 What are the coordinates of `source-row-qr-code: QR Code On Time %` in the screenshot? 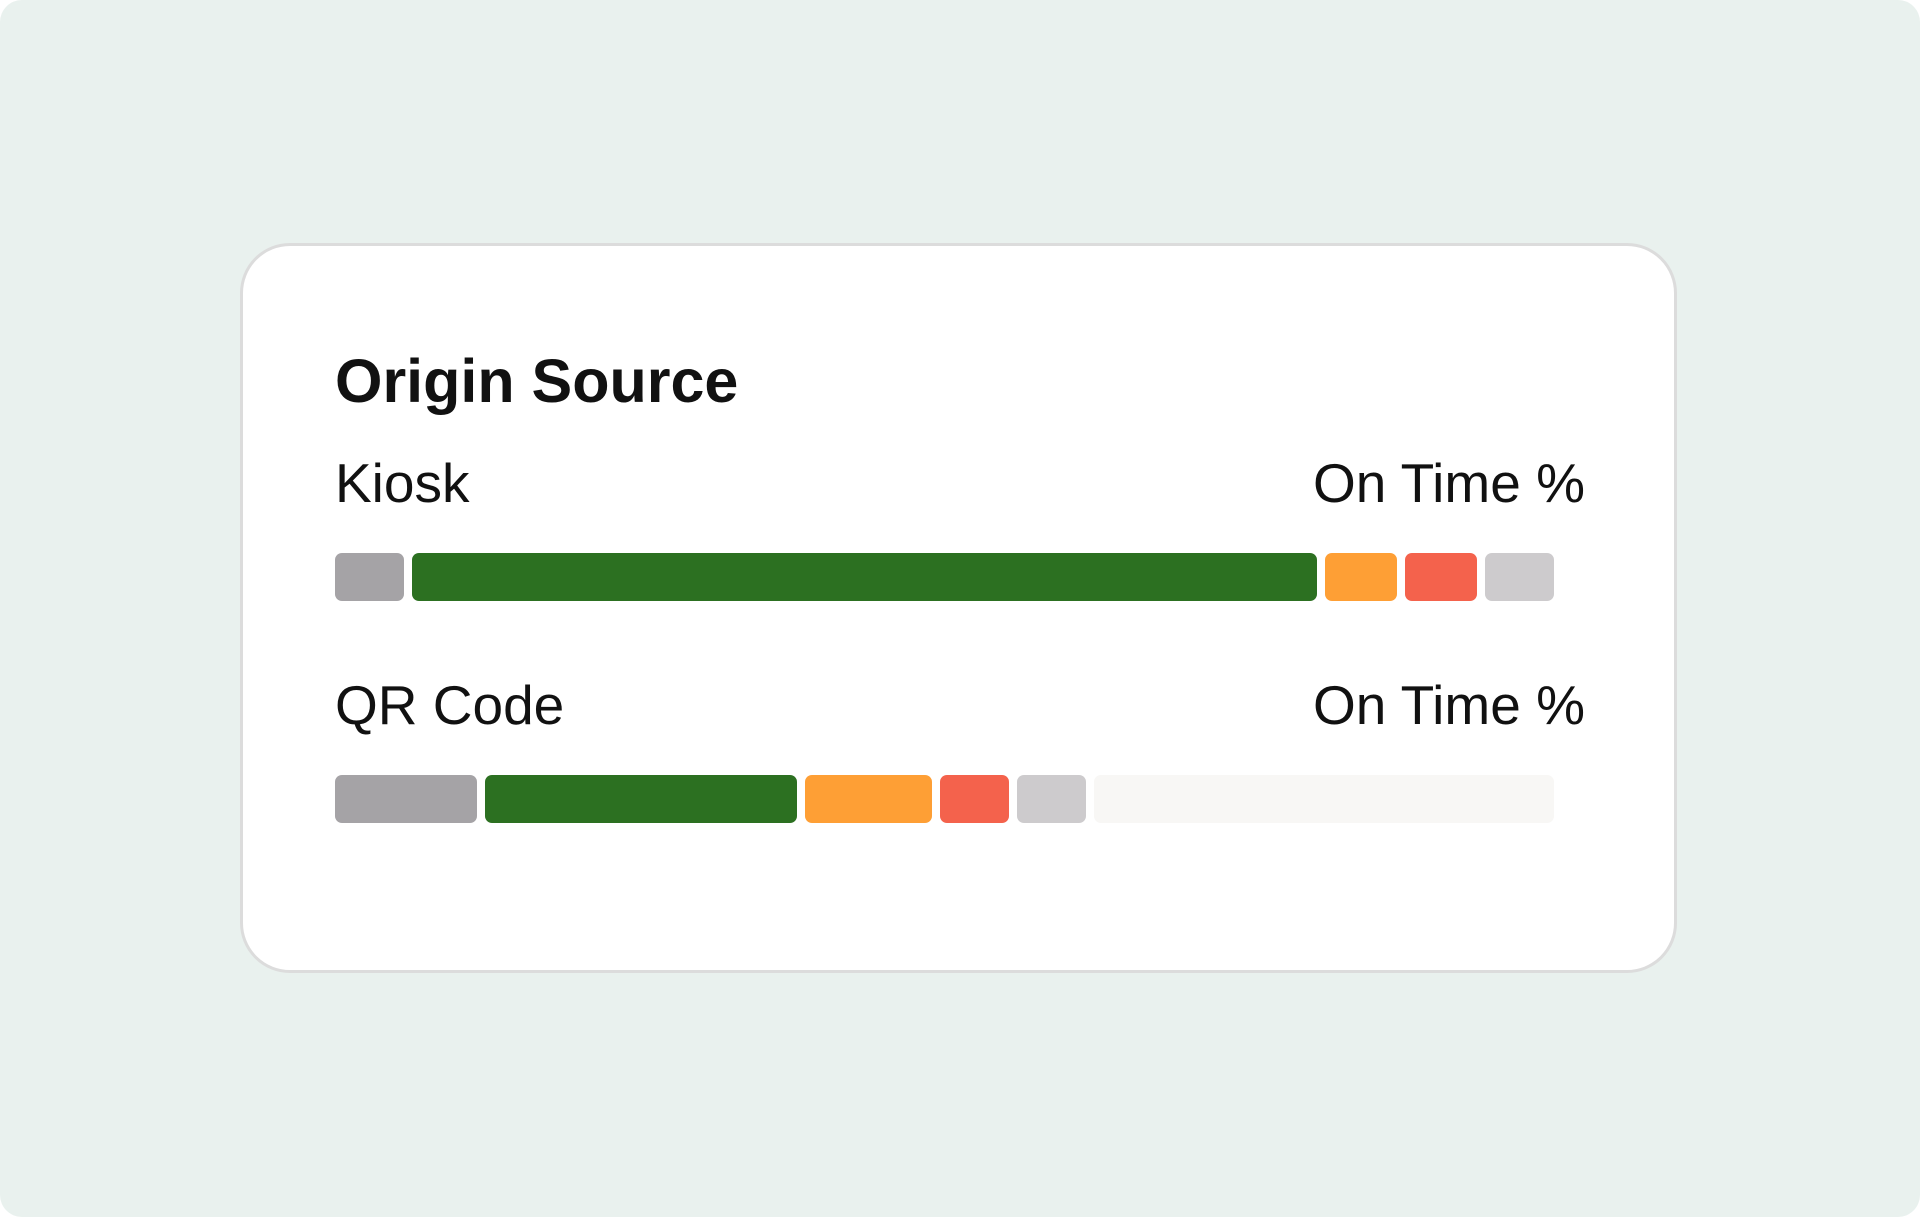 It's located at (960, 746).